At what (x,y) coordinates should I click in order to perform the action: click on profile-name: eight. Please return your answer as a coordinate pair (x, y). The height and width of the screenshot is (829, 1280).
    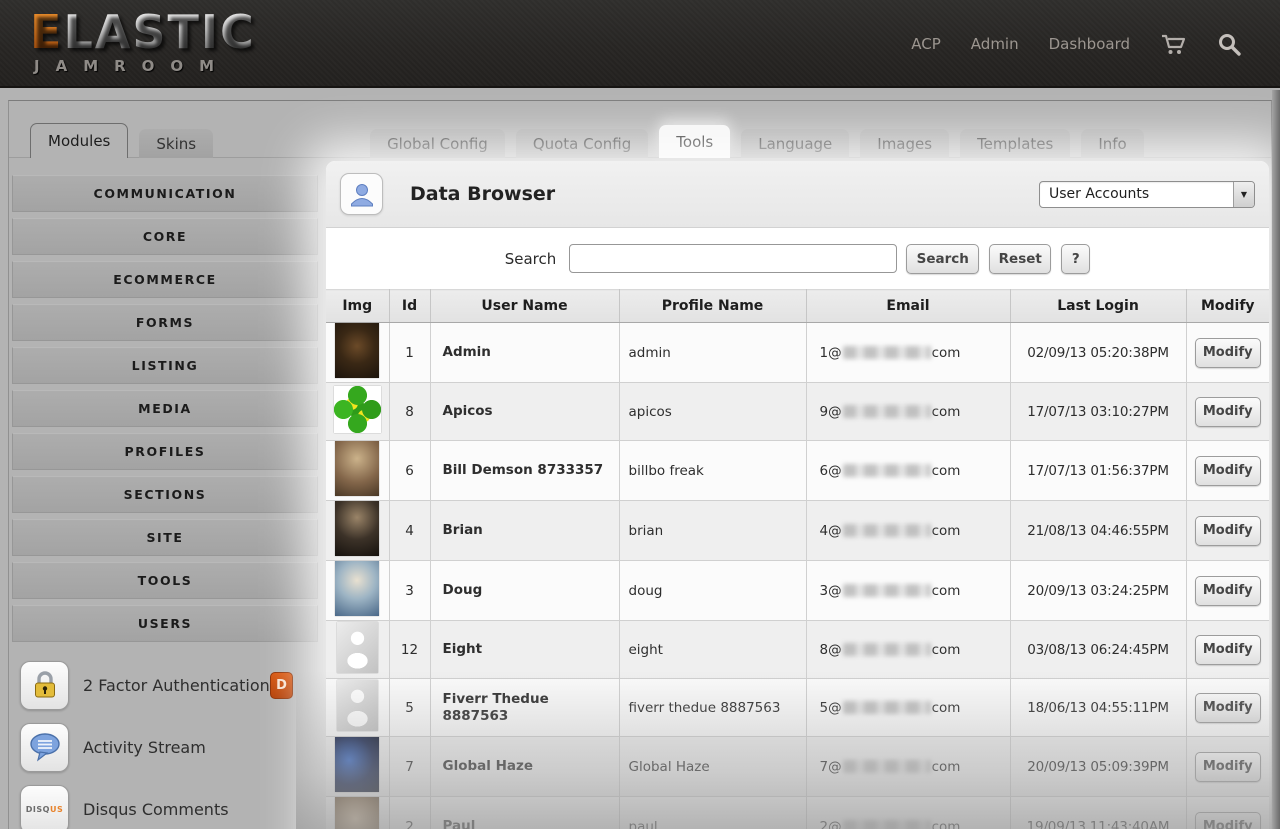
    Looking at the image, I should click on (712, 649).